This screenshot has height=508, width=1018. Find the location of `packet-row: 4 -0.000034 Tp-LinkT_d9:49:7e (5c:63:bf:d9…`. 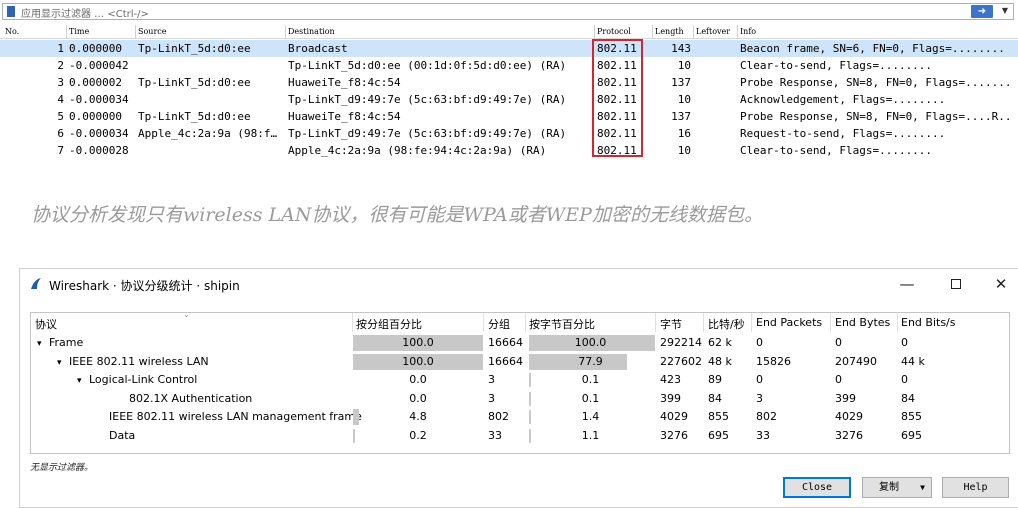

packet-row: 4 -0.000034 Tp-LinkT_d9:49:7e (5c:63:bf:d9… is located at coordinates (509, 99).